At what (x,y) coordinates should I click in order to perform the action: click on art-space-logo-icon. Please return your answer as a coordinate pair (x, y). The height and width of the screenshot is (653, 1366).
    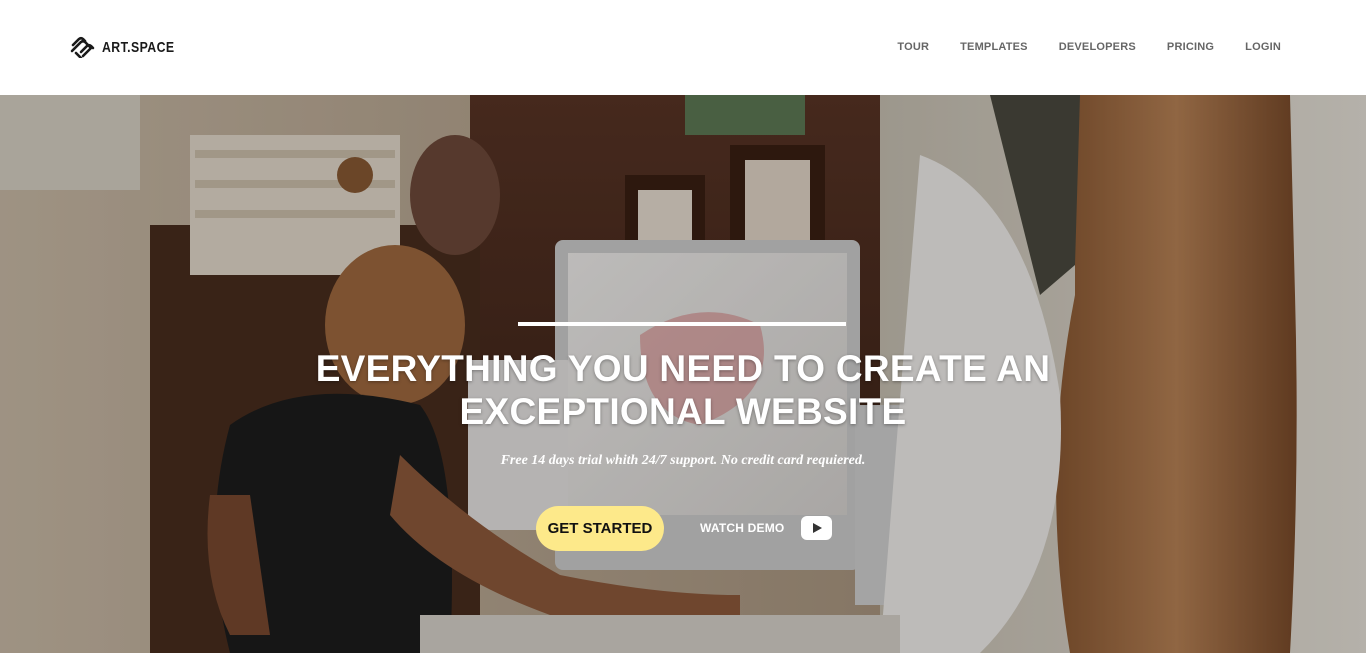
    Looking at the image, I should click on (82, 47).